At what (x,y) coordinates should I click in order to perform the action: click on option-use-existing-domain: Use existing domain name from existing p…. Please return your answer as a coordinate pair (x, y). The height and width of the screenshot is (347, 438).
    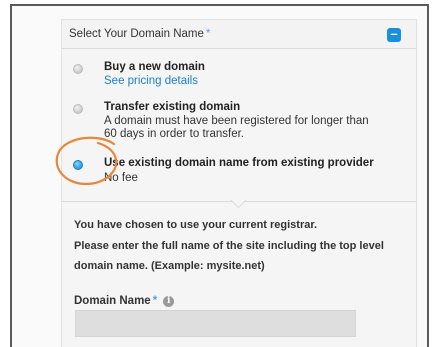
    Looking at the image, I should click on (239, 173).